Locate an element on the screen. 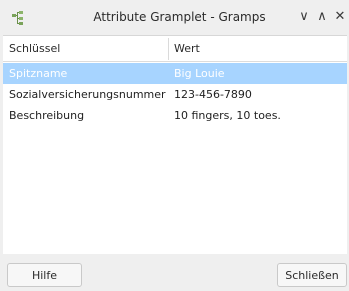  minimize-icon: ∨ is located at coordinates (304, 17).